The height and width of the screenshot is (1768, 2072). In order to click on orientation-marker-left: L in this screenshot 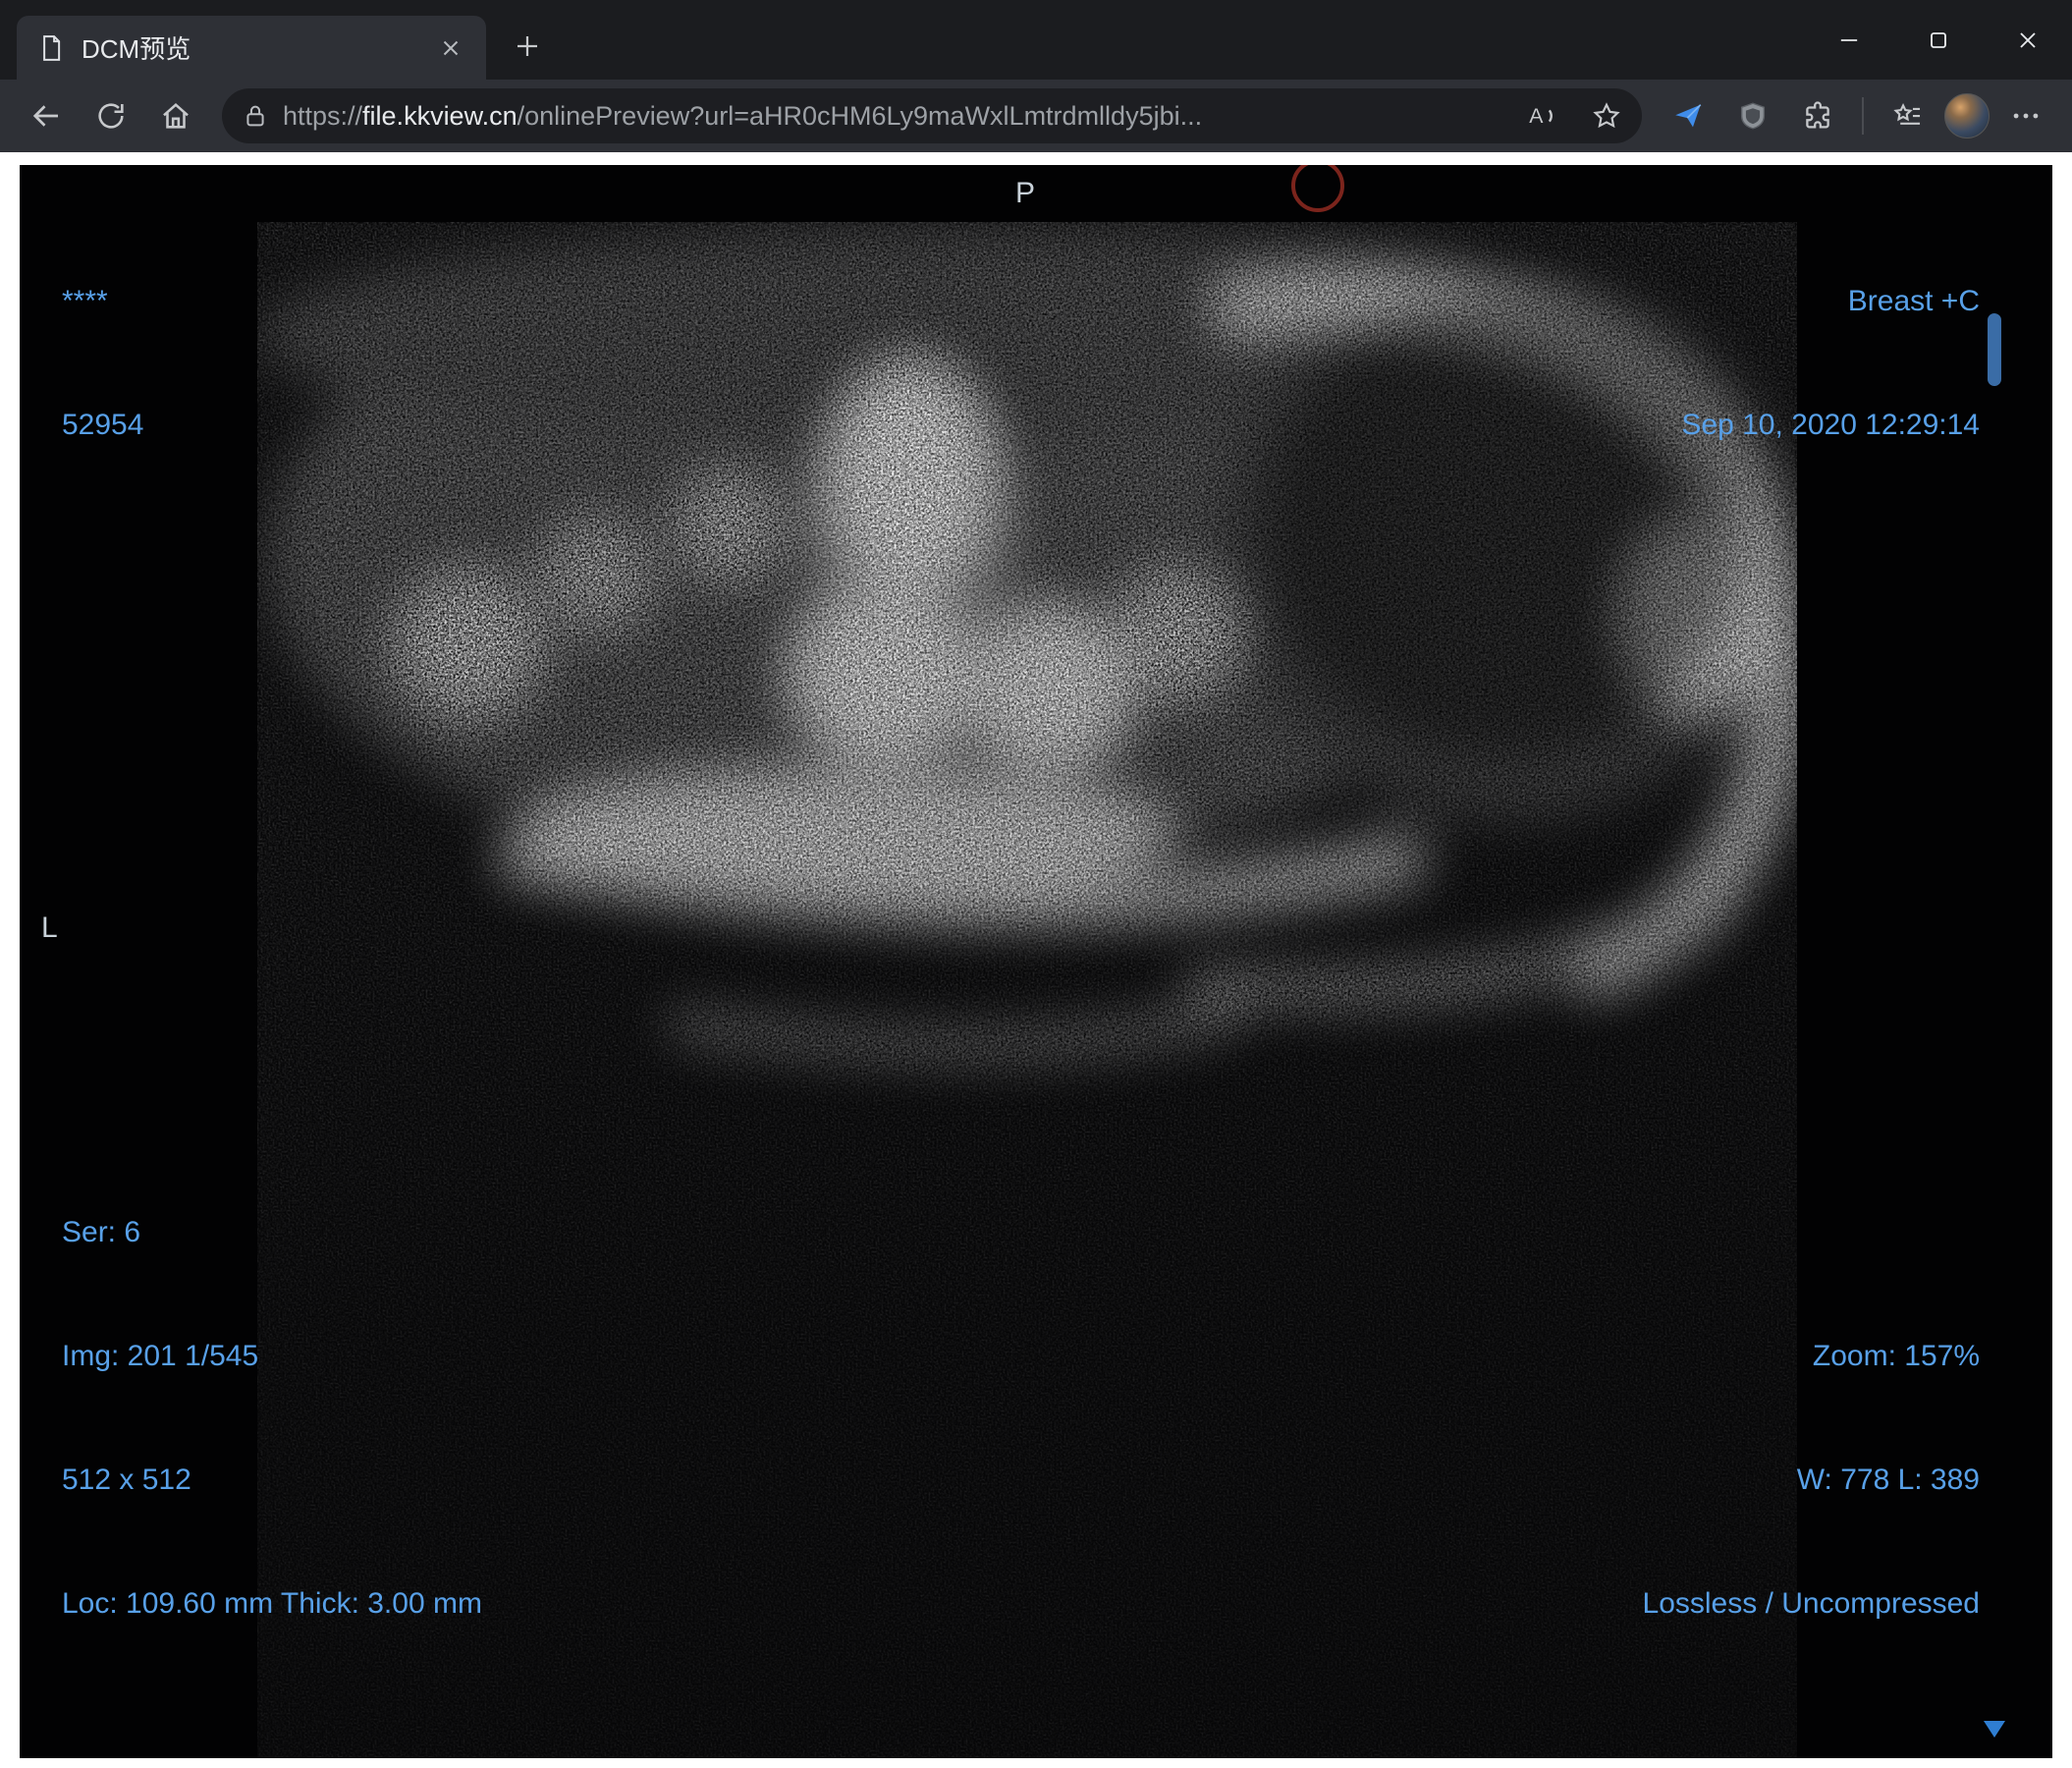, I will do `click(49, 928)`.